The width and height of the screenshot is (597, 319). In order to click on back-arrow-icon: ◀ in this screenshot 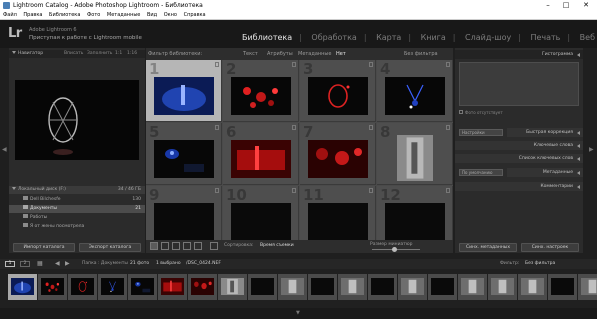, I will do `click(57, 264)`.